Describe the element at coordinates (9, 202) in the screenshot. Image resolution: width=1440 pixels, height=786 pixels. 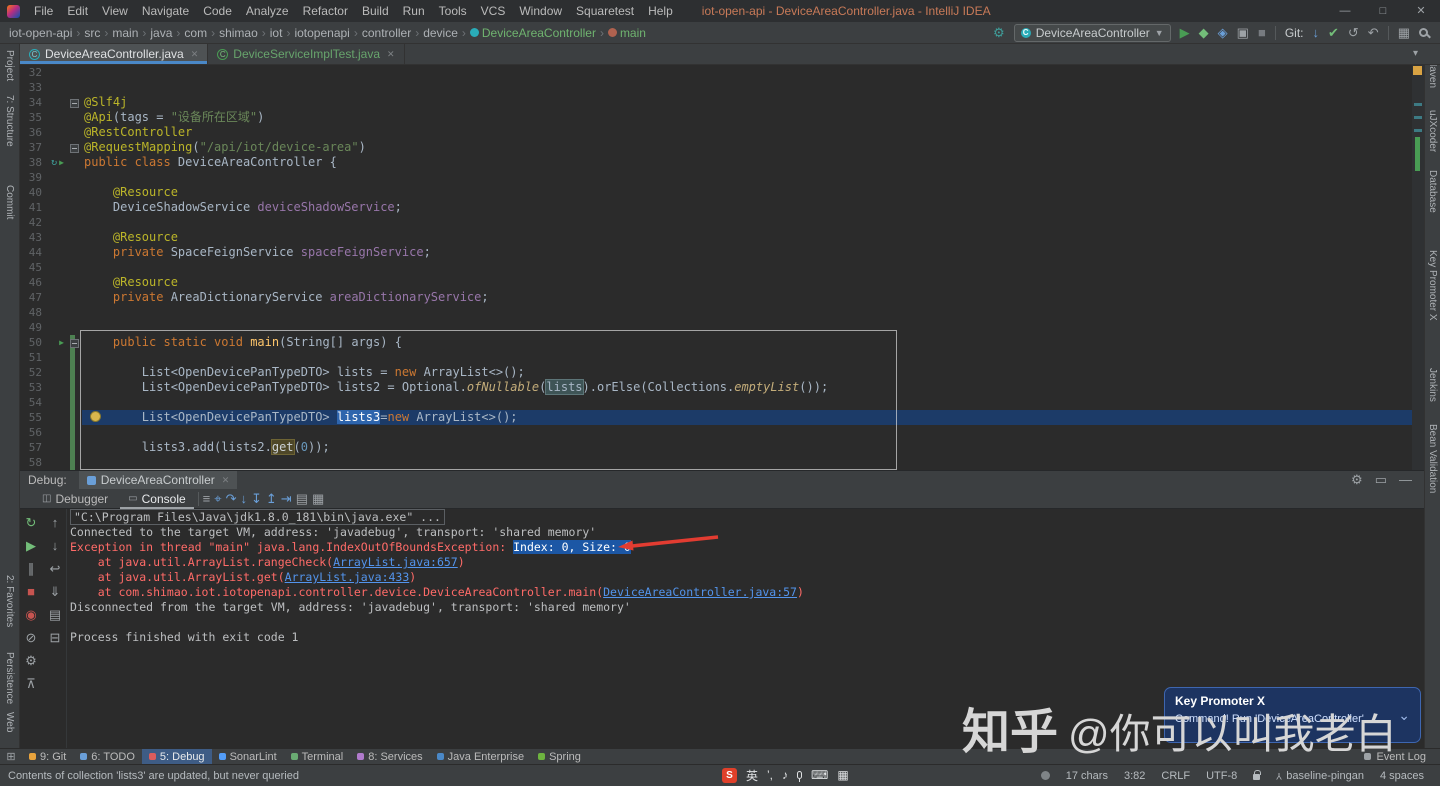
I see `tool-window-button: Commit` at that location.